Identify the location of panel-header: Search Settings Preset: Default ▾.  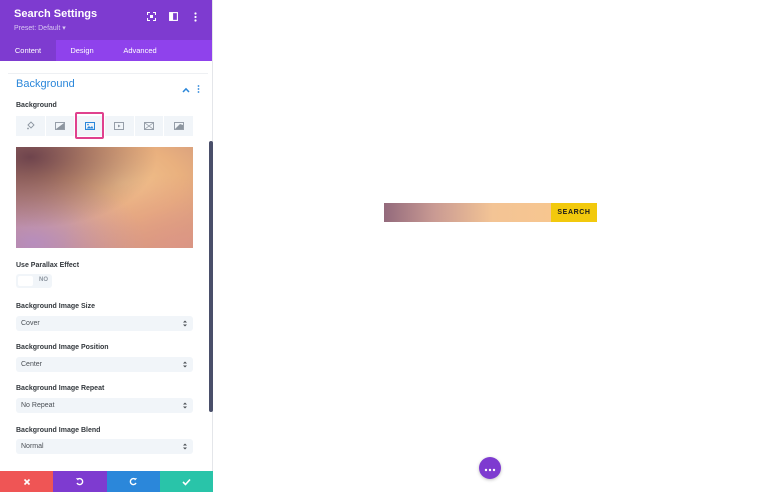
(106, 20).